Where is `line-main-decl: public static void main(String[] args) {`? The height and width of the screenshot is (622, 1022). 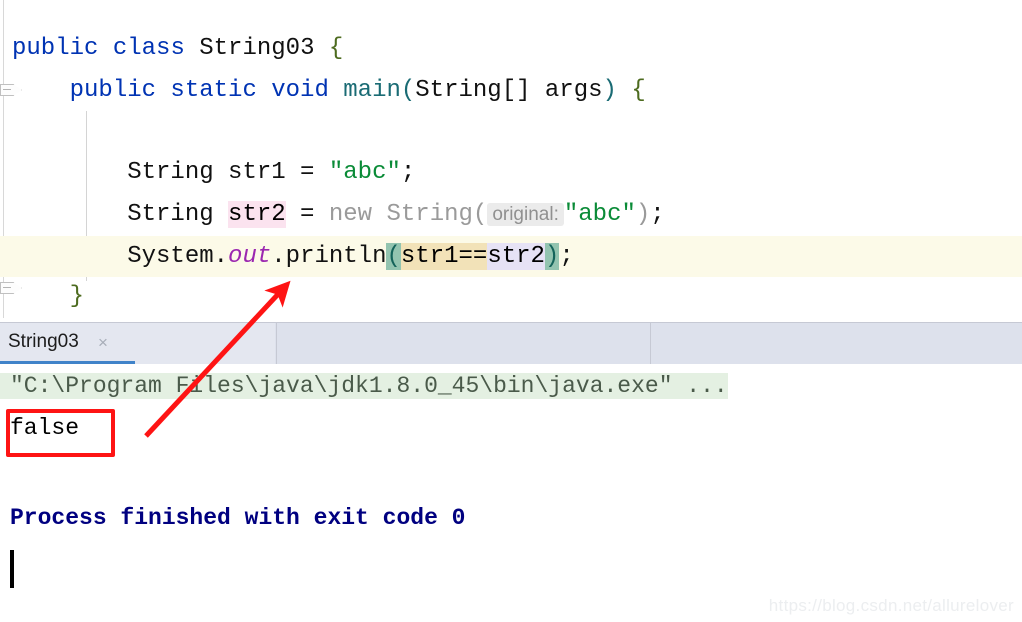
line-main-decl: public static void main(String[] args) { is located at coordinates (511, 90).